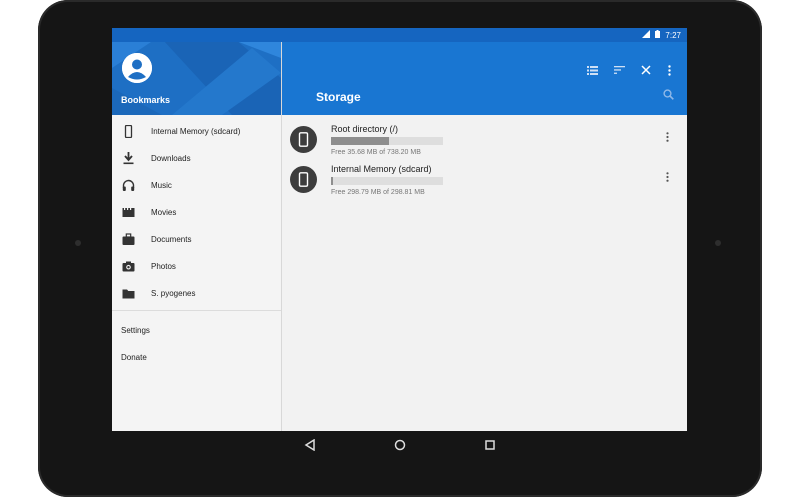 The height and width of the screenshot is (501, 800). I want to click on overflow-menu-icon, so click(669, 70).